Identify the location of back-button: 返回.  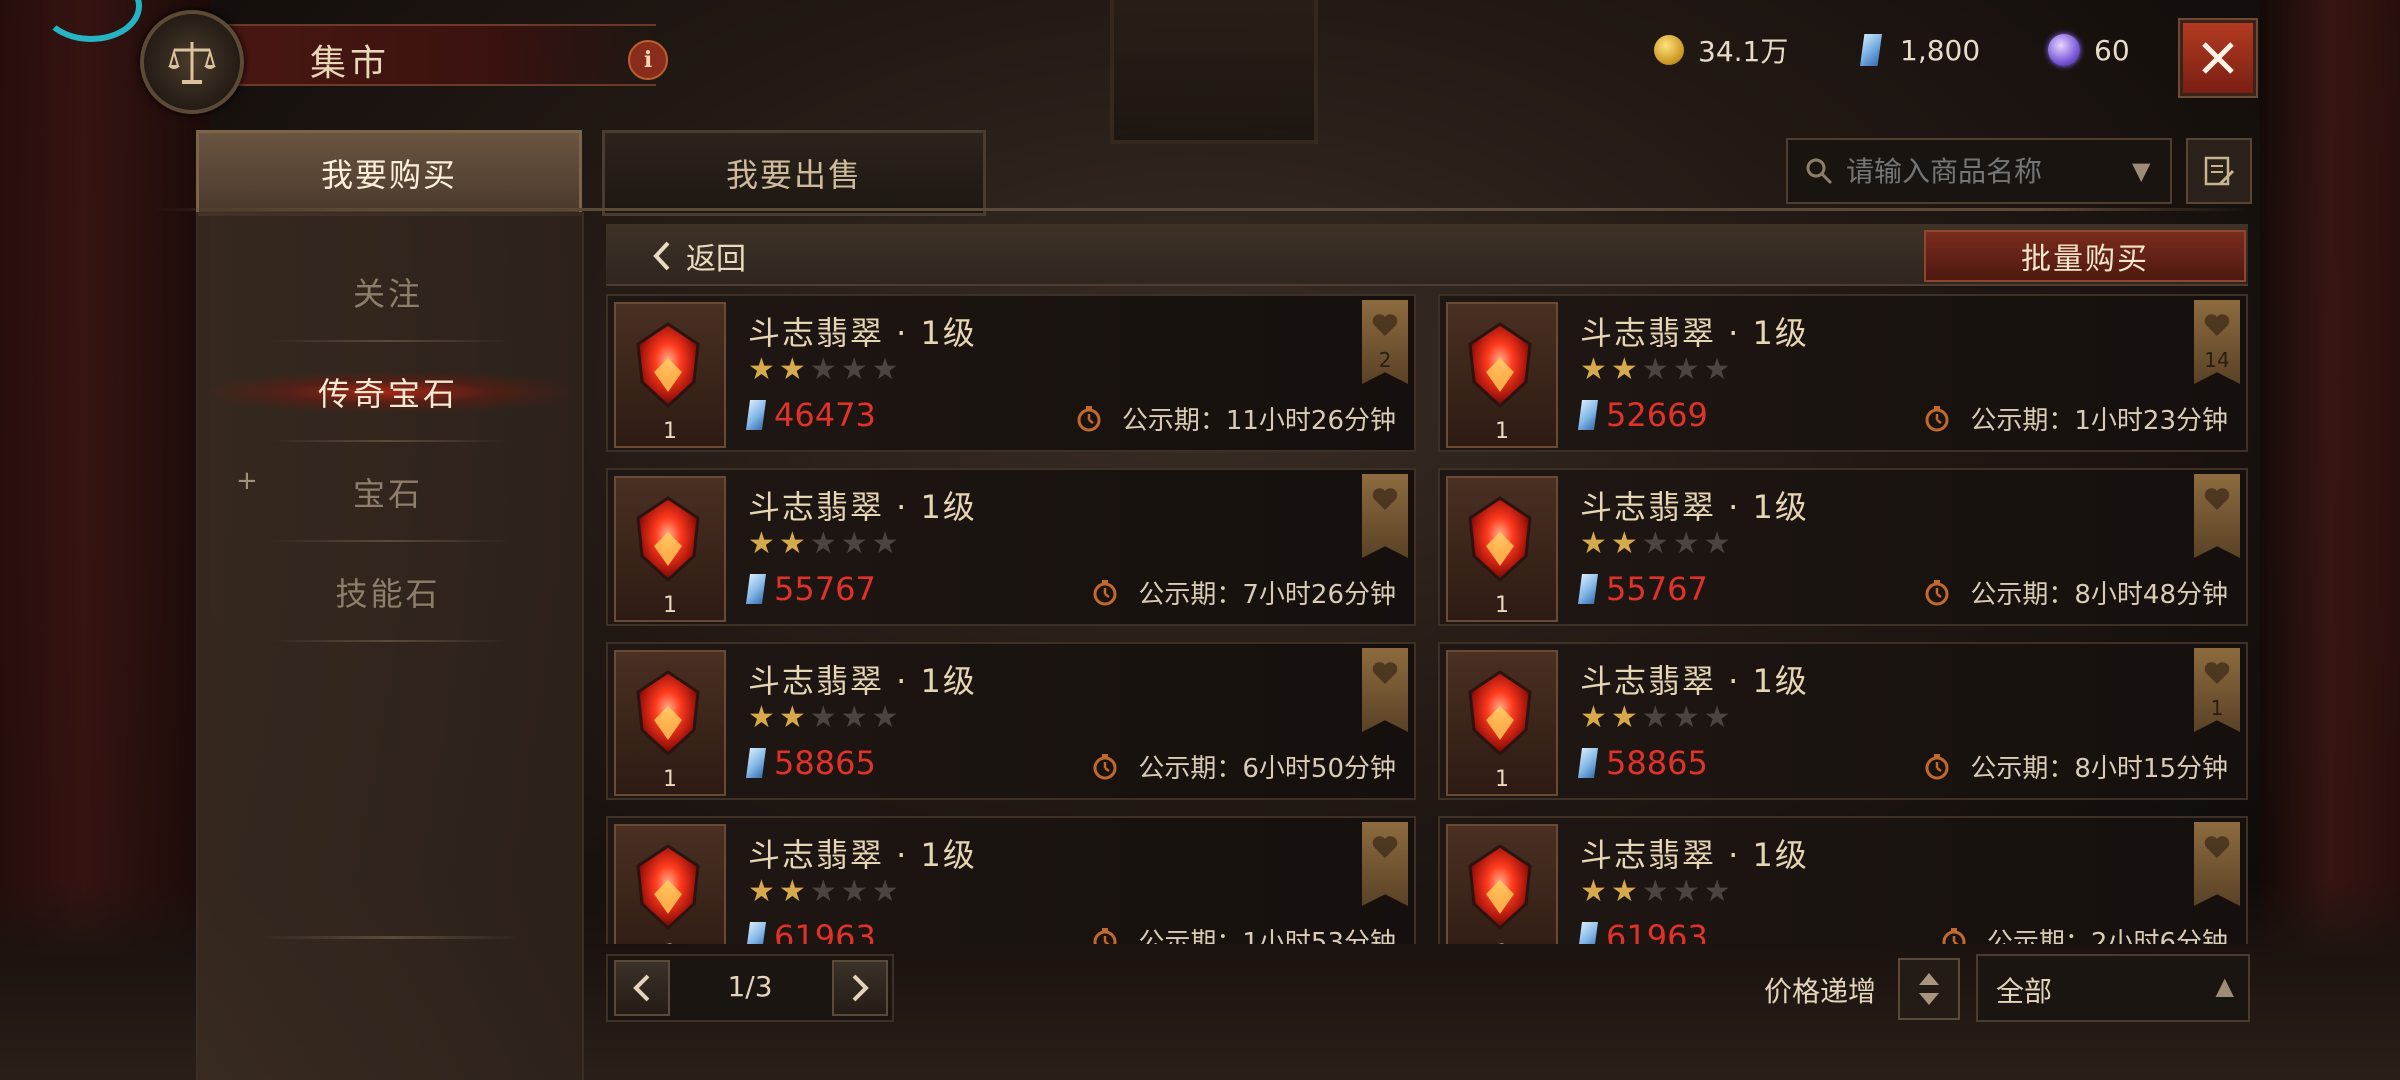
(698, 256).